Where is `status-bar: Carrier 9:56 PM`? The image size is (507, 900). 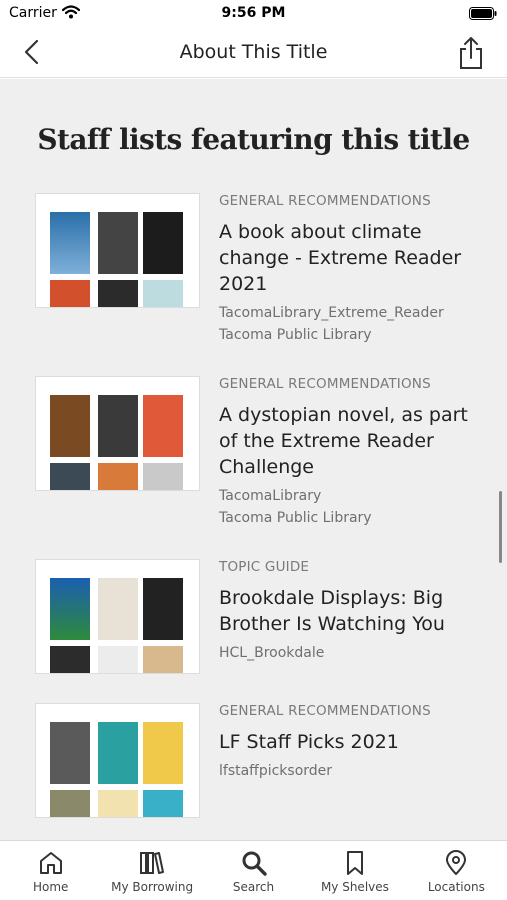
status-bar: Carrier 9:56 PM is located at coordinates (253, 14).